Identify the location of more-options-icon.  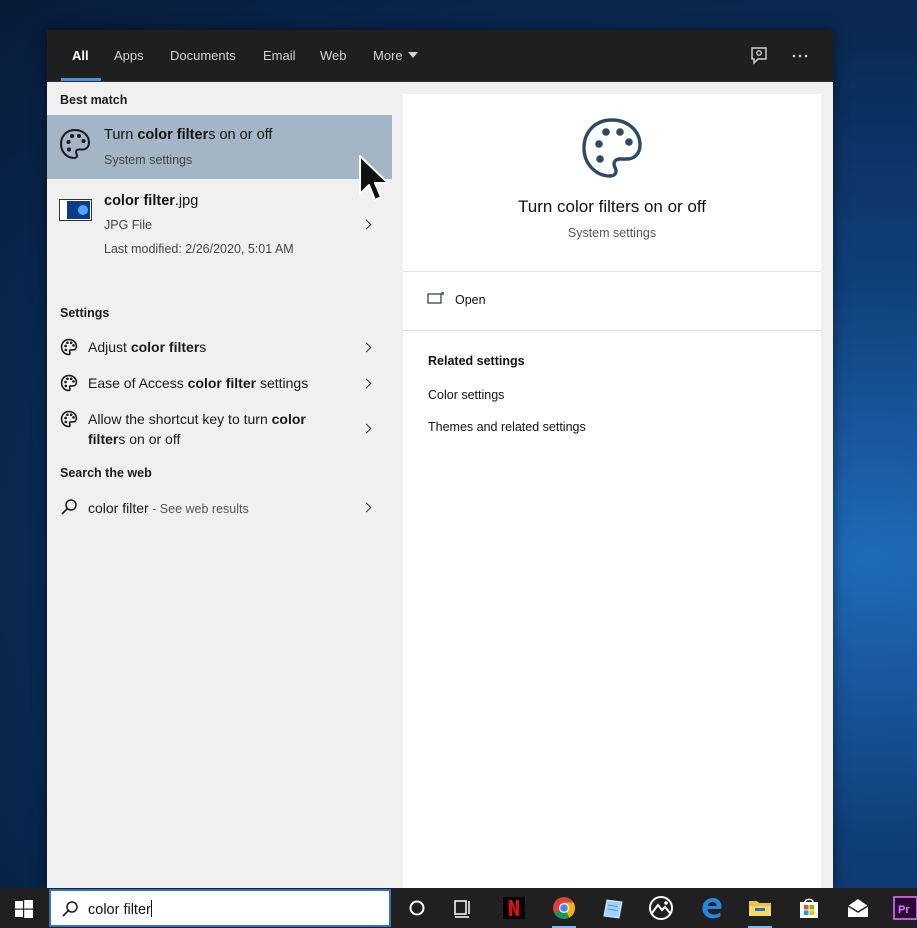
(800, 56).